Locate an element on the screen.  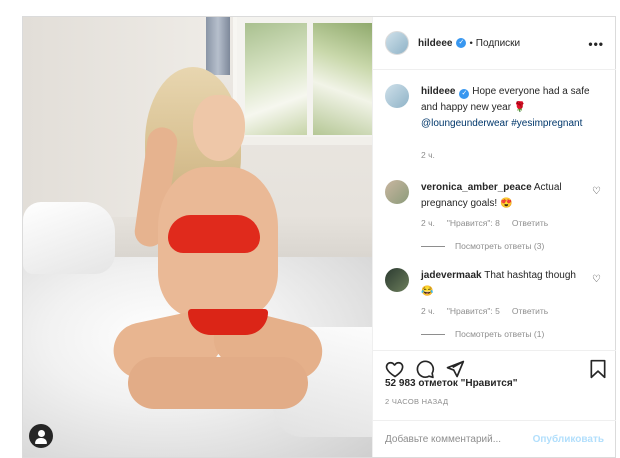
photo-face is located at coordinates (219, 128).